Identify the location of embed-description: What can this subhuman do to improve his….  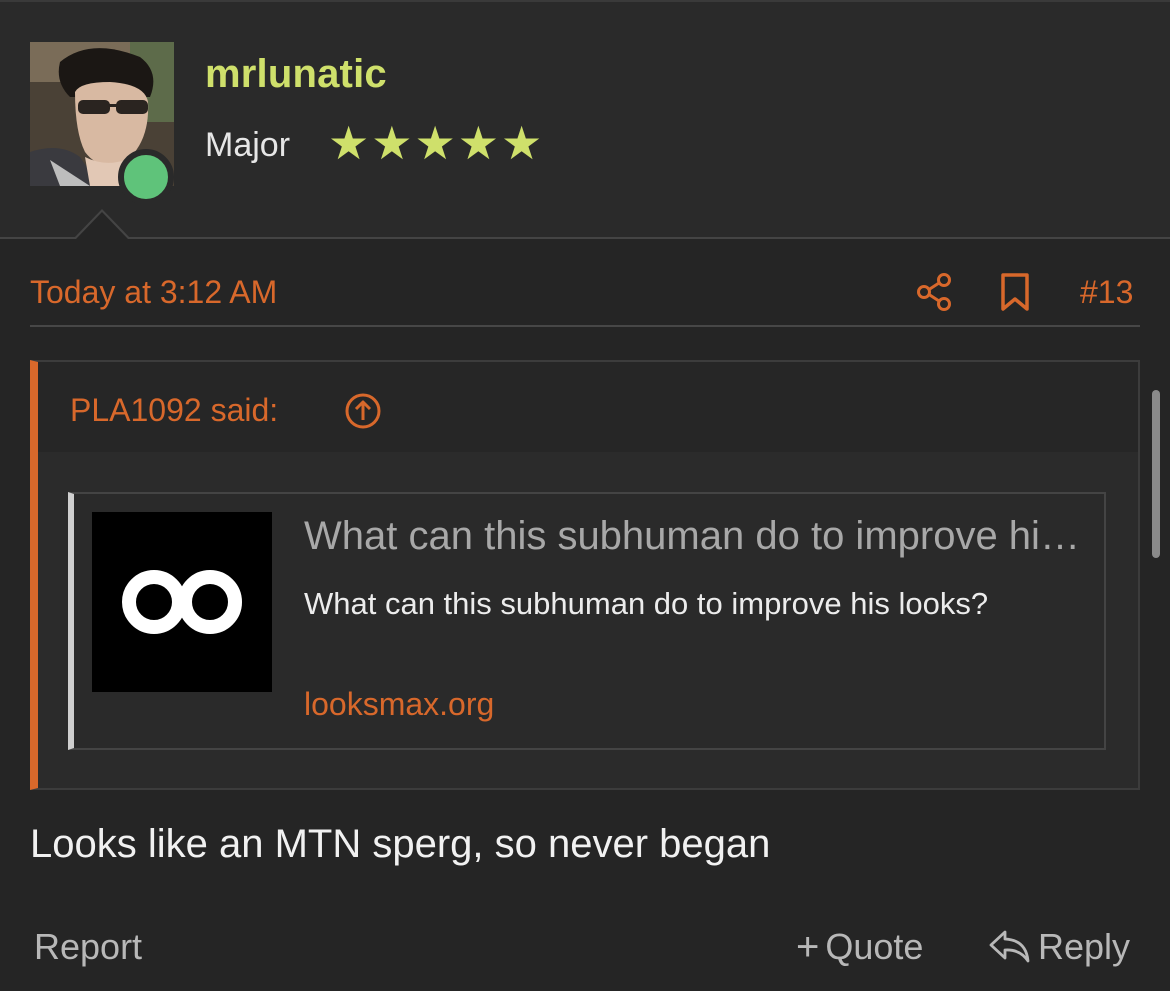
(646, 603).